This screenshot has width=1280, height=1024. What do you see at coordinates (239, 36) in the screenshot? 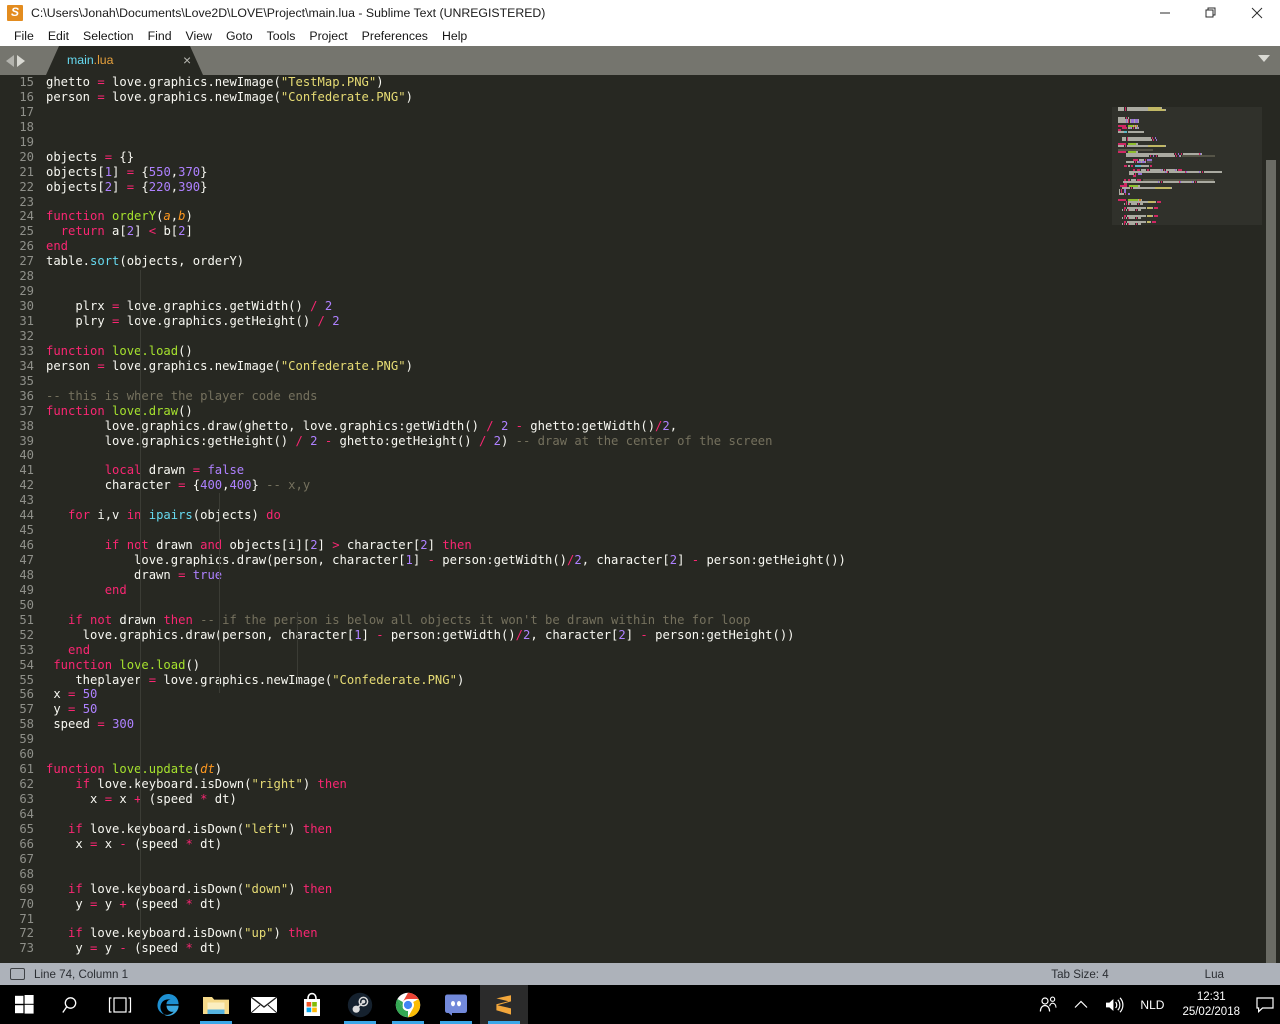
I see `menu-item-goto: Goto` at bounding box center [239, 36].